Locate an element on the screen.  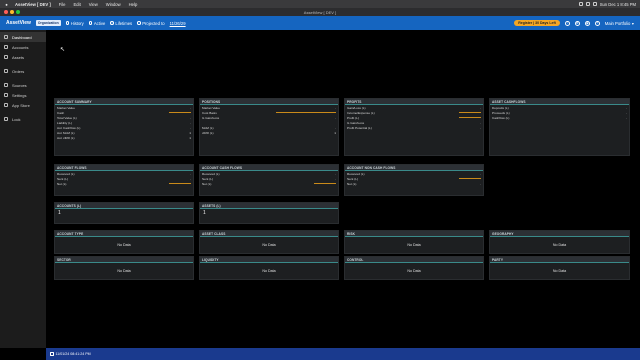
sidebar-item-app-store: App Store is located at coordinates (23, 105).